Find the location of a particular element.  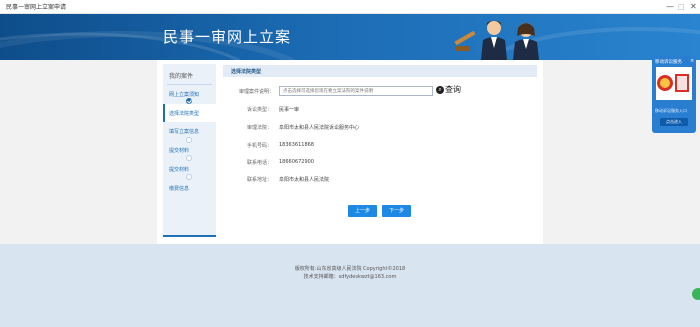

case-description-label: 审理案件说明： is located at coordinates (256, 92).